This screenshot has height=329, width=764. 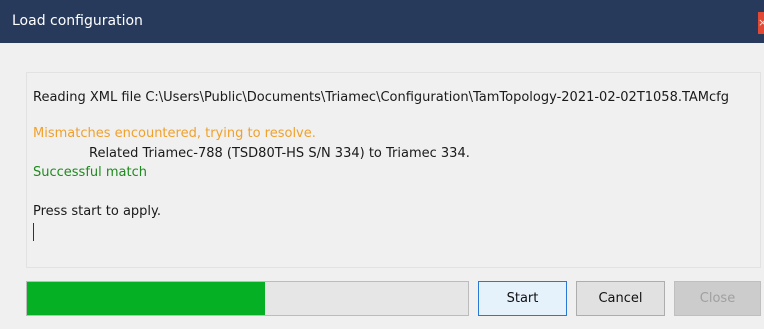 I want to click on text-caret, so click(x=33, y=232).